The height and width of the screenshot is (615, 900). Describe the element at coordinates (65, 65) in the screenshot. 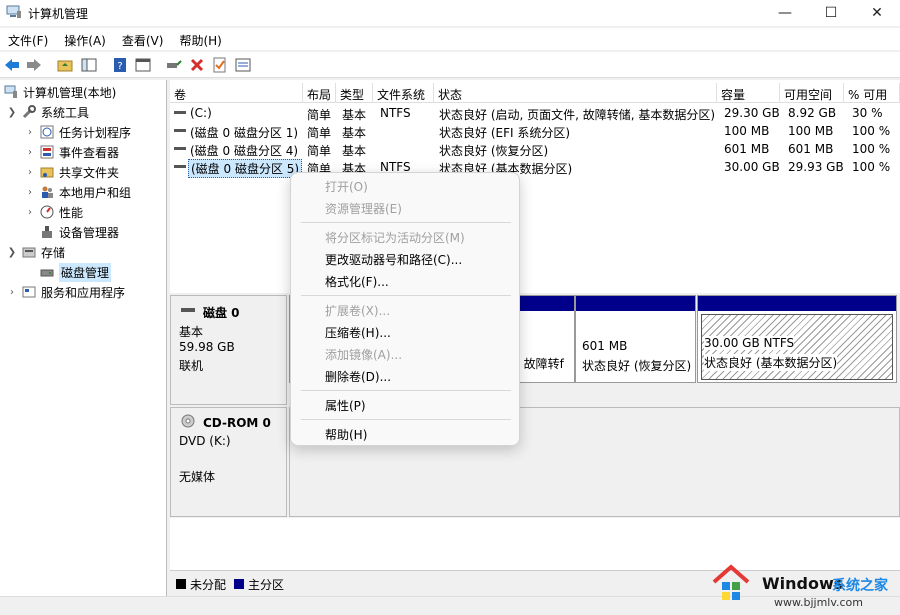

I see `up-folder-icon` at that location.